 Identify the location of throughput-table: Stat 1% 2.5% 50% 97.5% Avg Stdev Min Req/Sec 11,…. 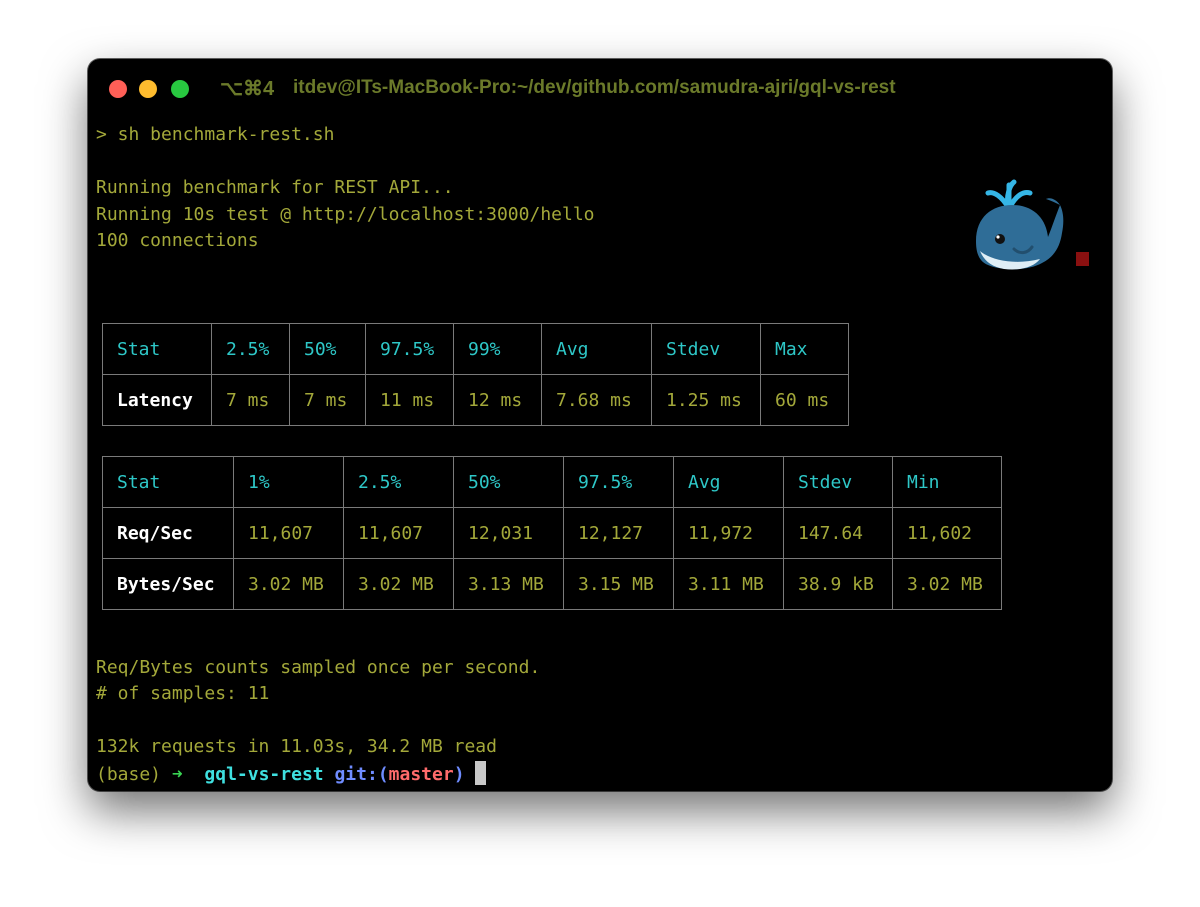
(552, 533).